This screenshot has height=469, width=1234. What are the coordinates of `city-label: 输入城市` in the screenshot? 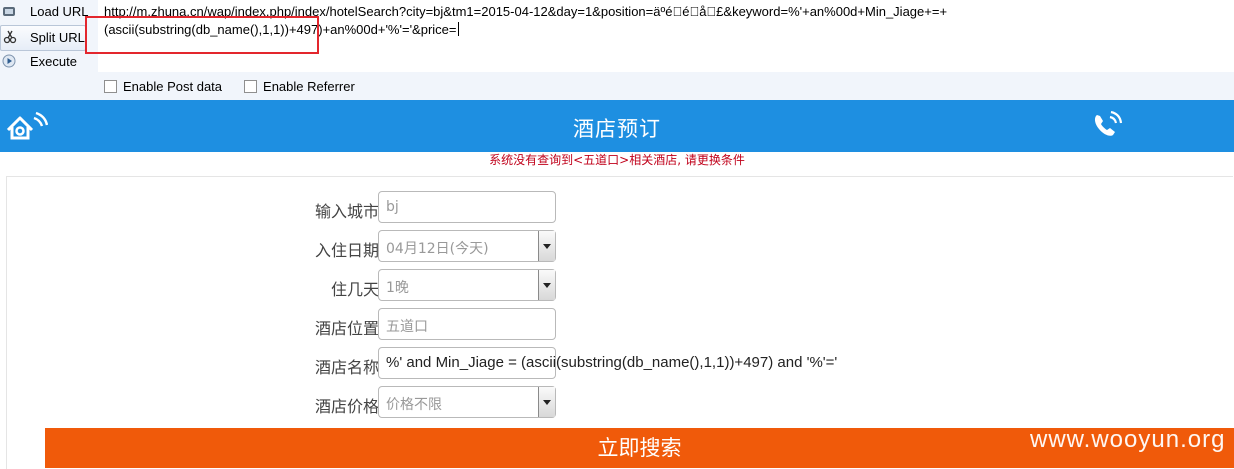 It's located at (346, 211).